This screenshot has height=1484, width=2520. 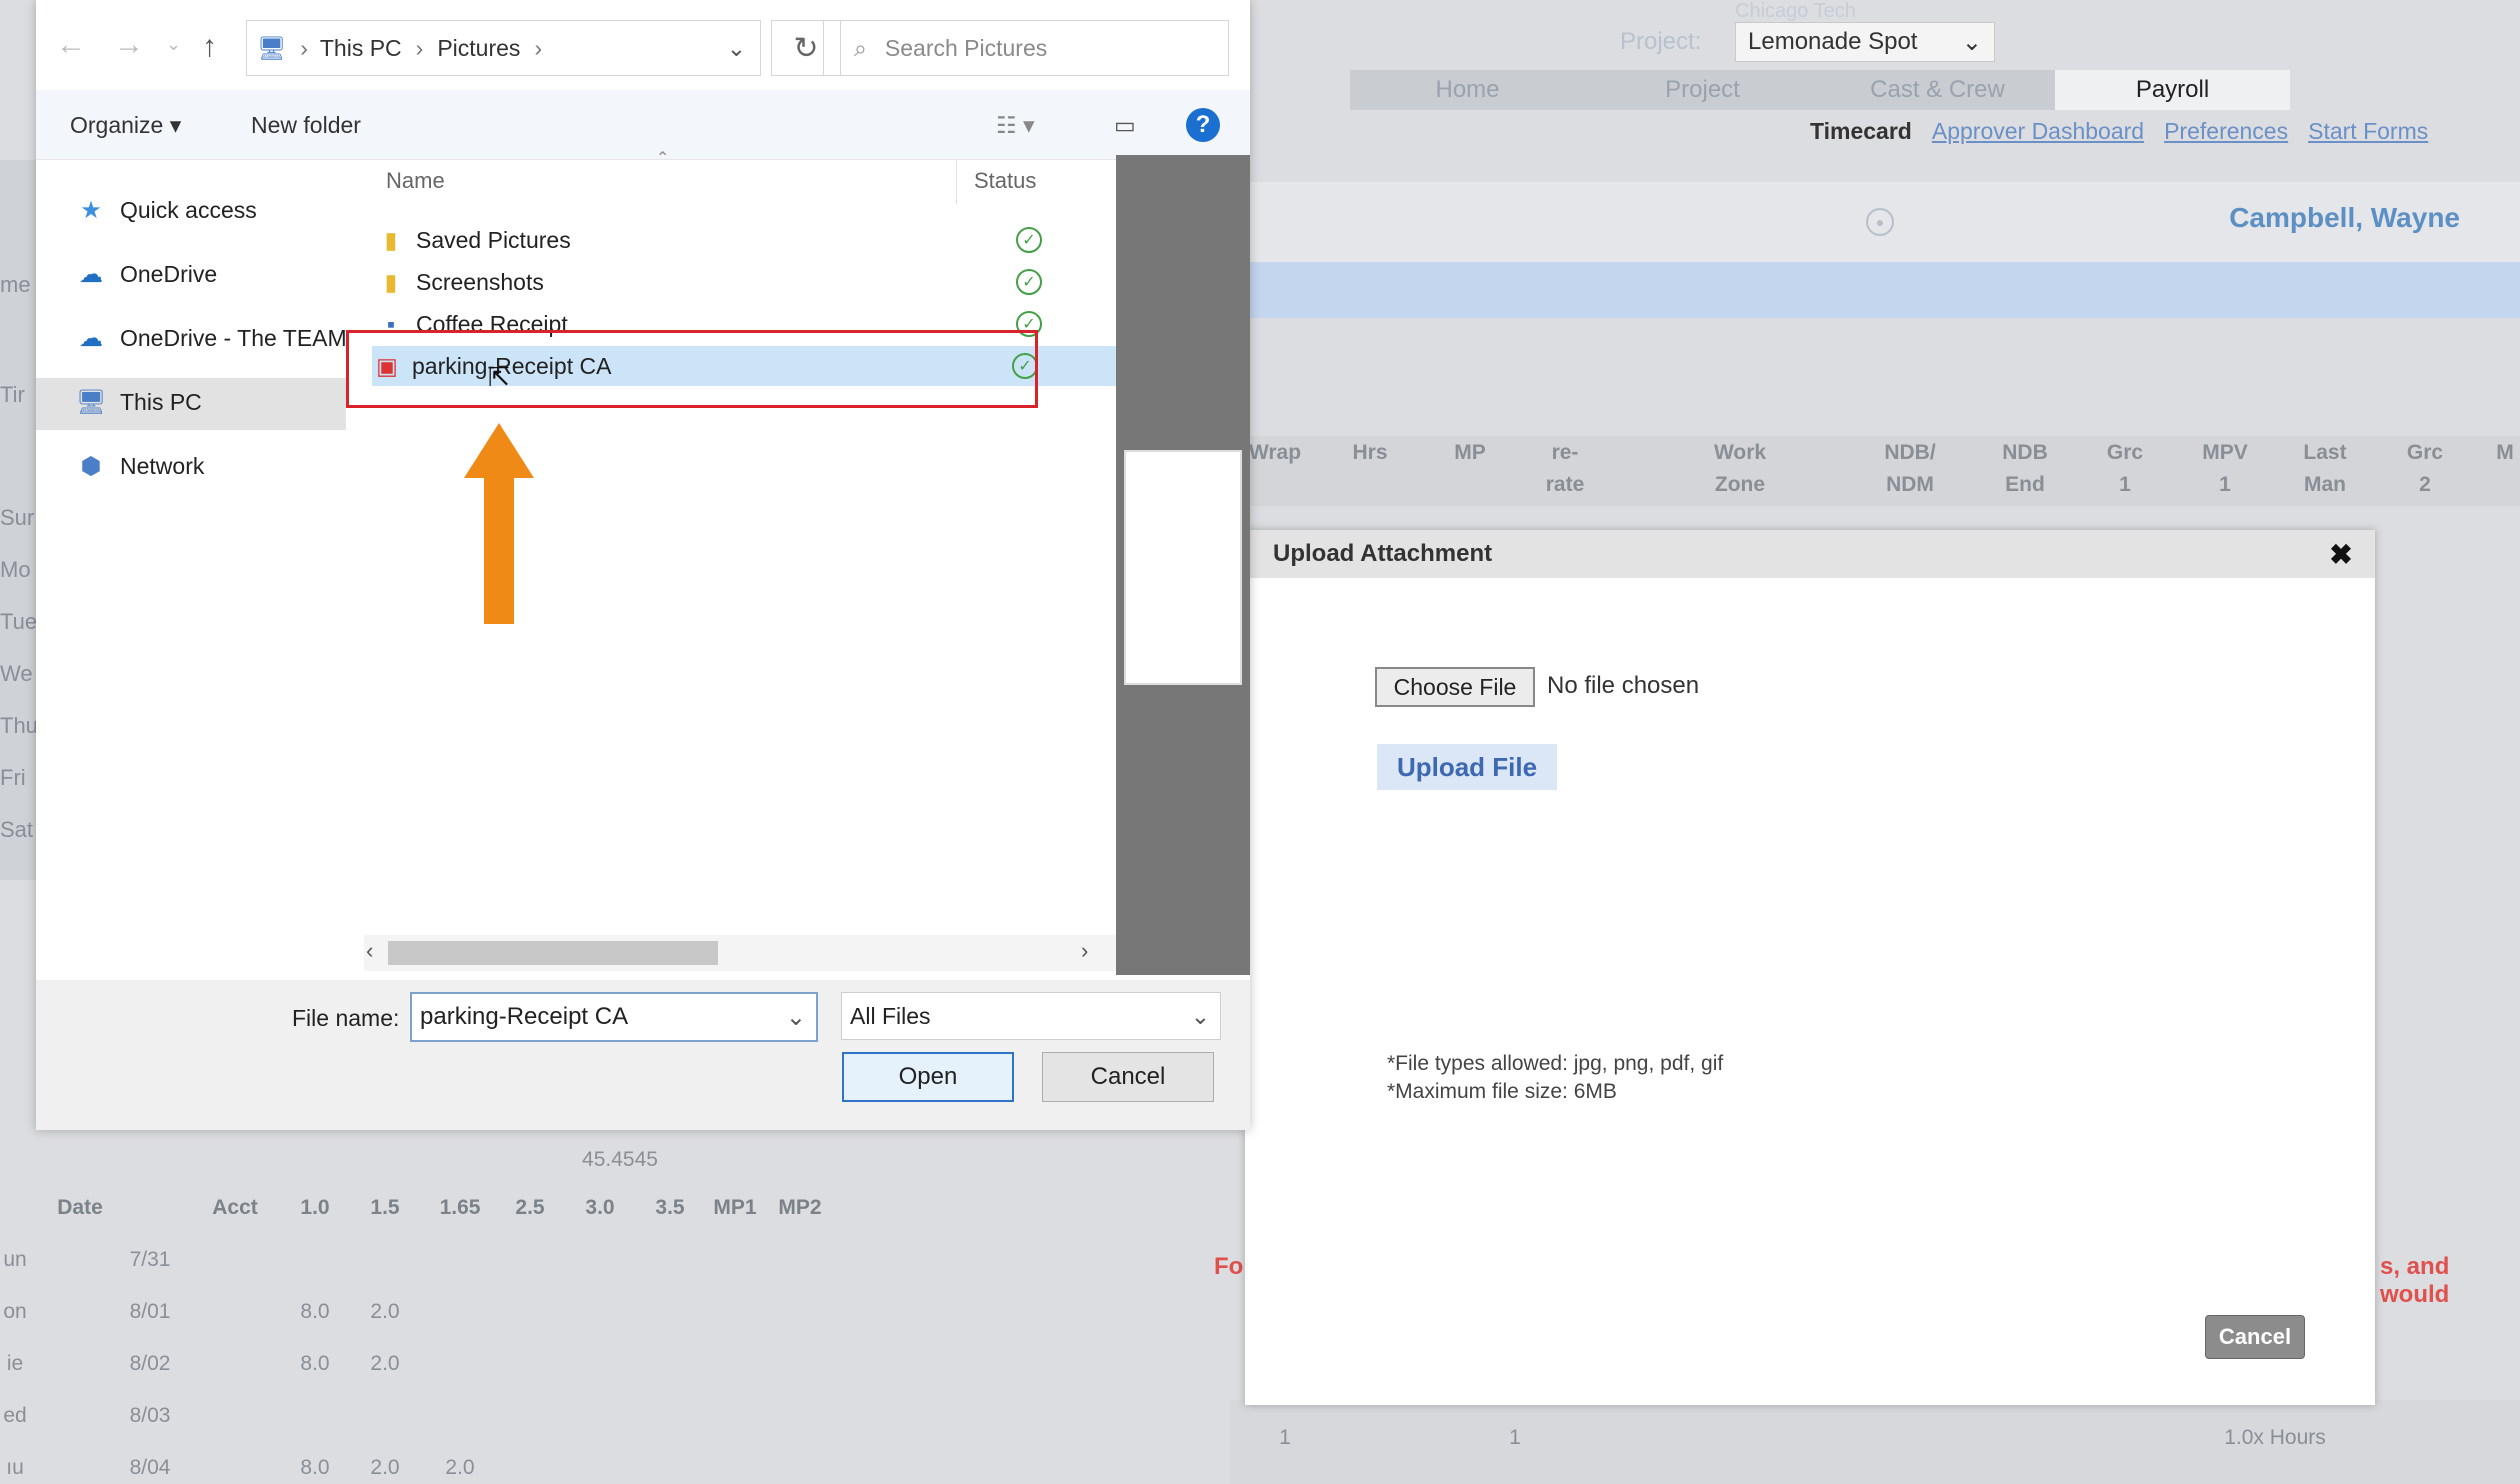 What do you see at coordinates (91, 210) in the screenshot?
I see `star-icon: ★` at bounding box center [91, 210].